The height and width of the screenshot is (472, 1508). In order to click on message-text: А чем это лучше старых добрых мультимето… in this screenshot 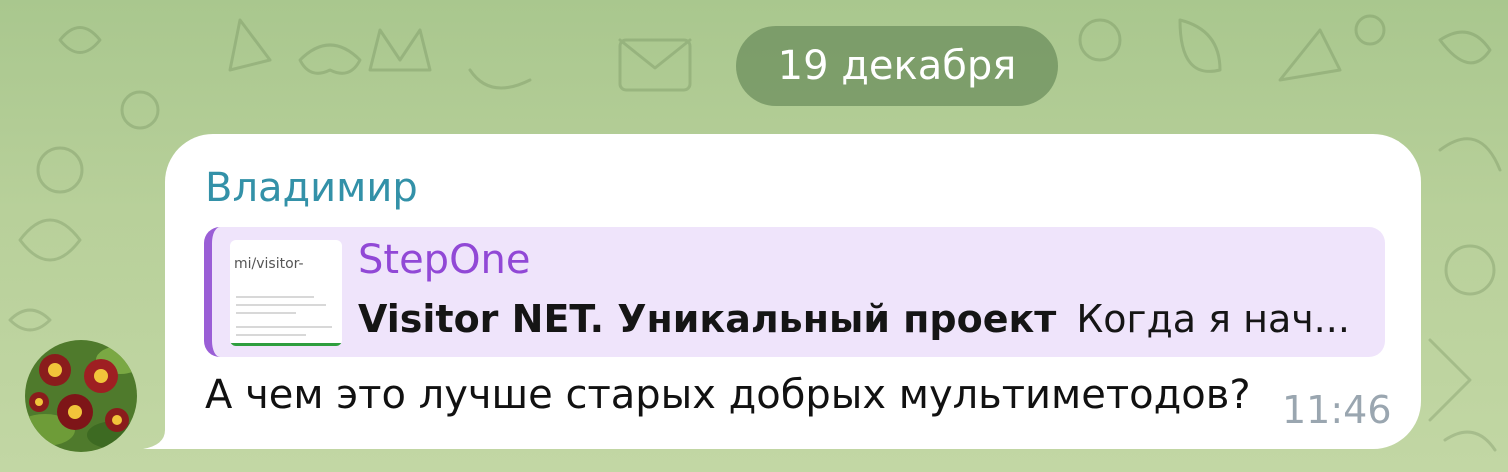, I will do `click(728, 395)`.